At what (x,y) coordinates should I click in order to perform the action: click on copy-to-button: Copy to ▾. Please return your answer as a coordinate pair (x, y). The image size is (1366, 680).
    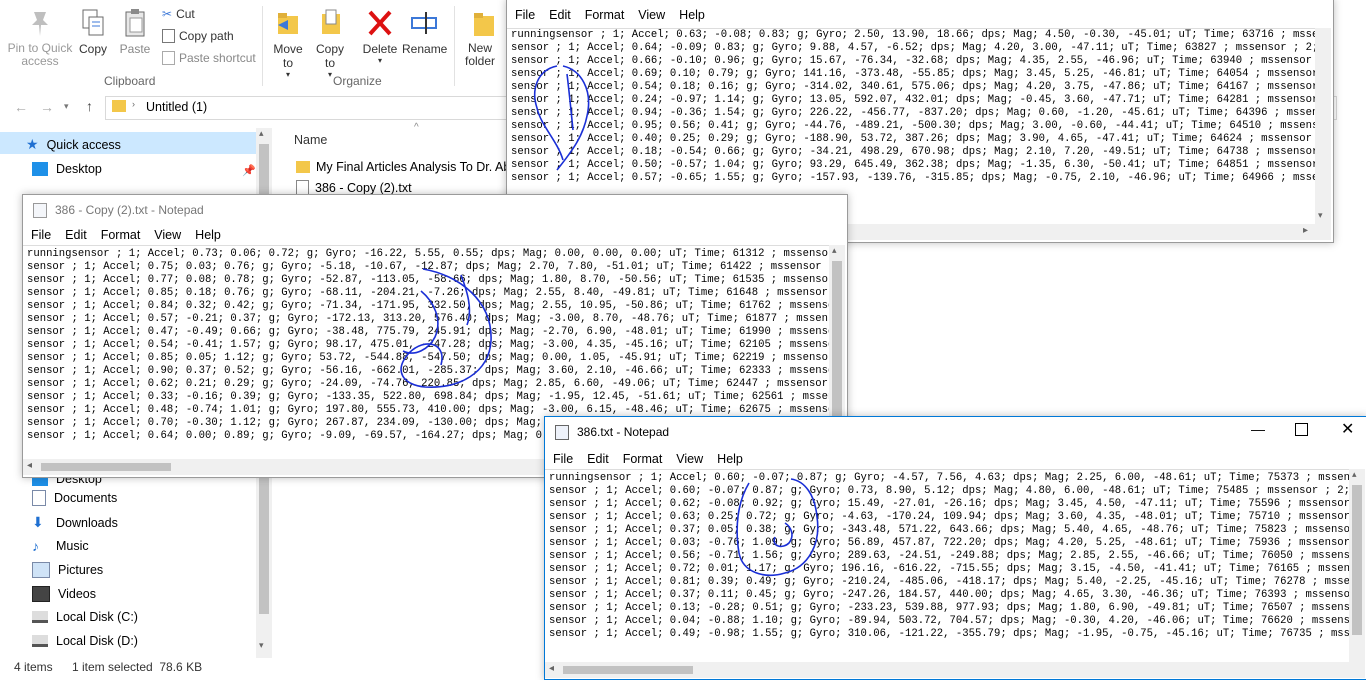
    Looking at the image, I should click on (330, 43).